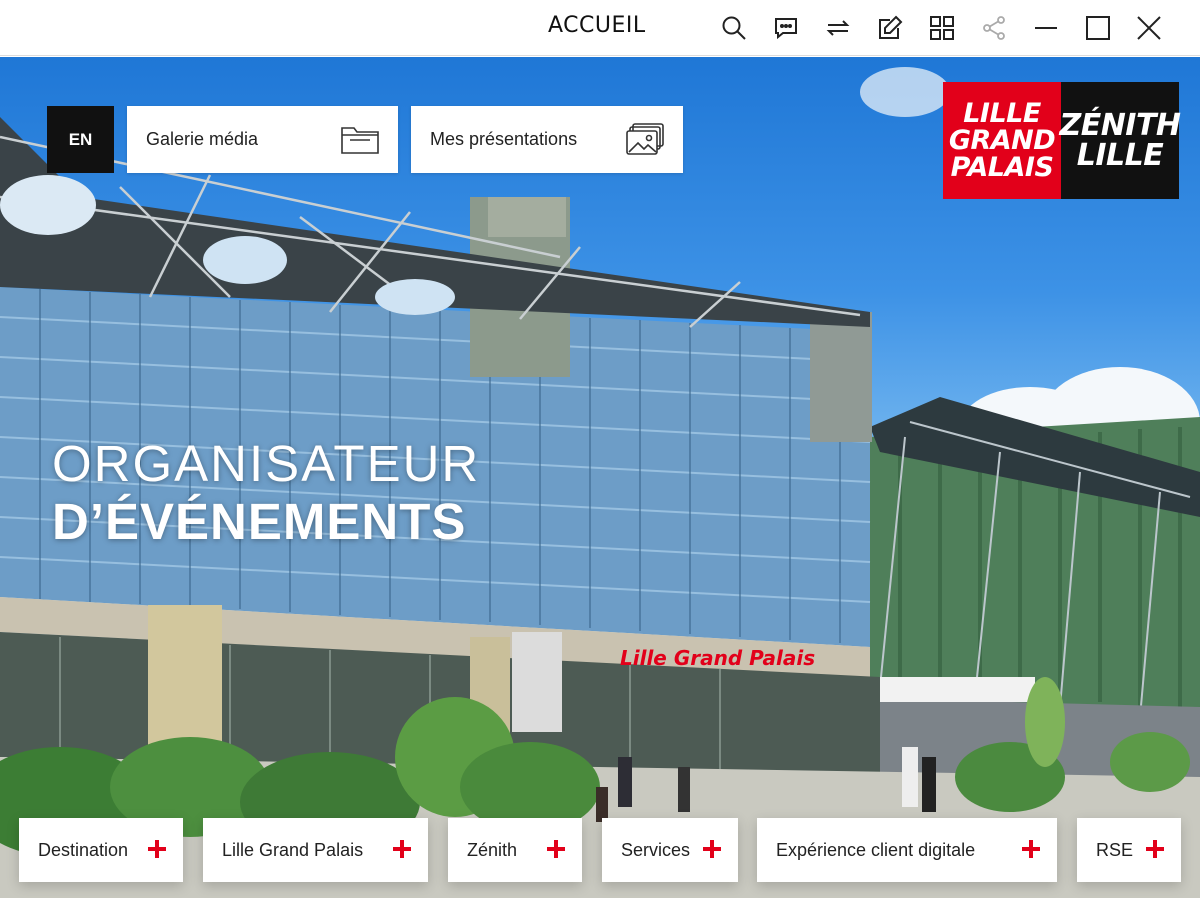 This screenshot has width=1200, height=898. What do you see at coordinates (656, 849) in the screenshot?
I see `nav-label: Services` at bounding box center [656, 849].